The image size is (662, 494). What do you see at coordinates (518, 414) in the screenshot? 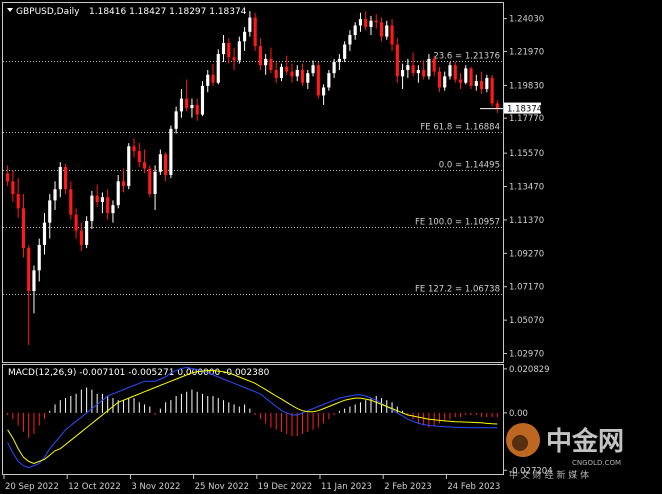
I see `macd-tick-label: 0.00` at bounding box center [518, 414].